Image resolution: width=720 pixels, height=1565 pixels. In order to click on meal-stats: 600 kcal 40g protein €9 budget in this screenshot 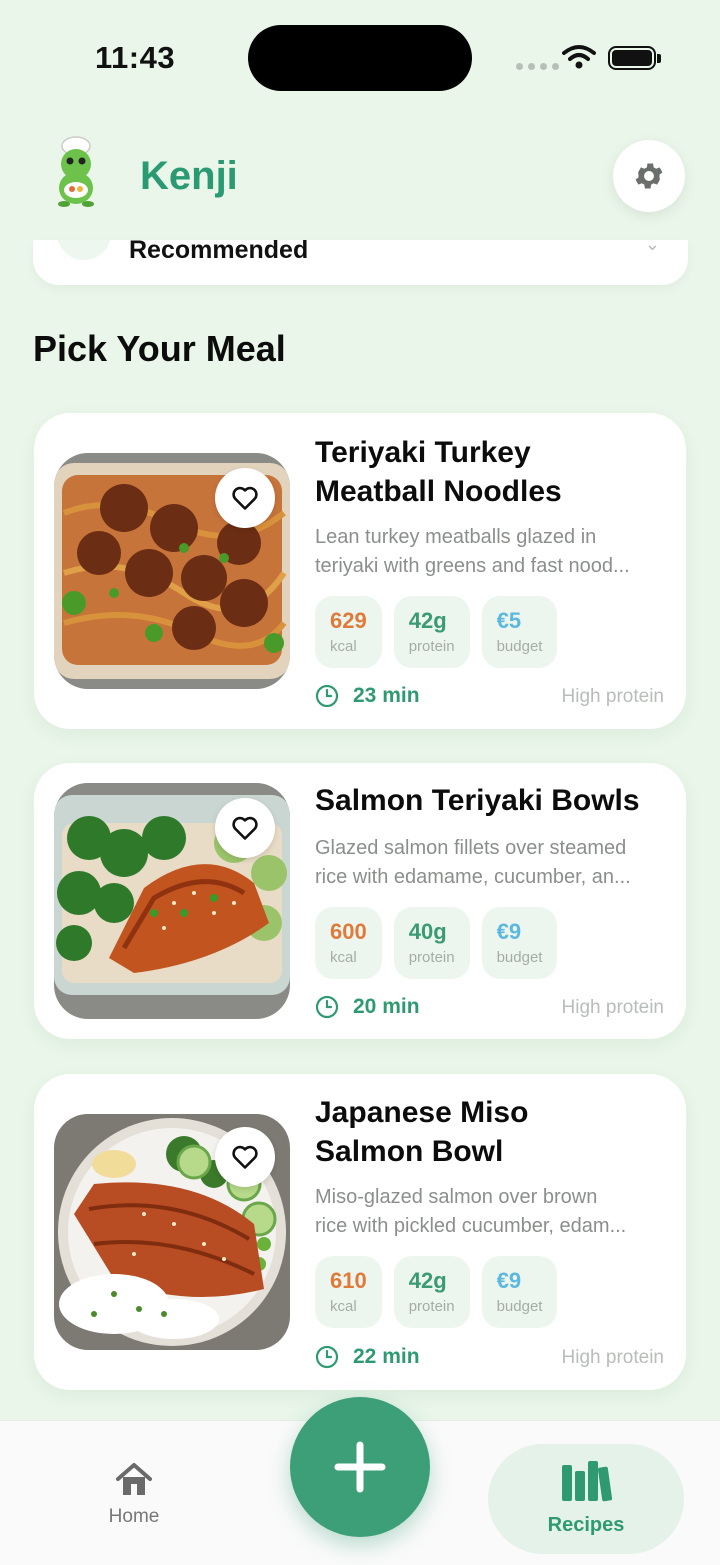, I will do `click(436, 943)`.